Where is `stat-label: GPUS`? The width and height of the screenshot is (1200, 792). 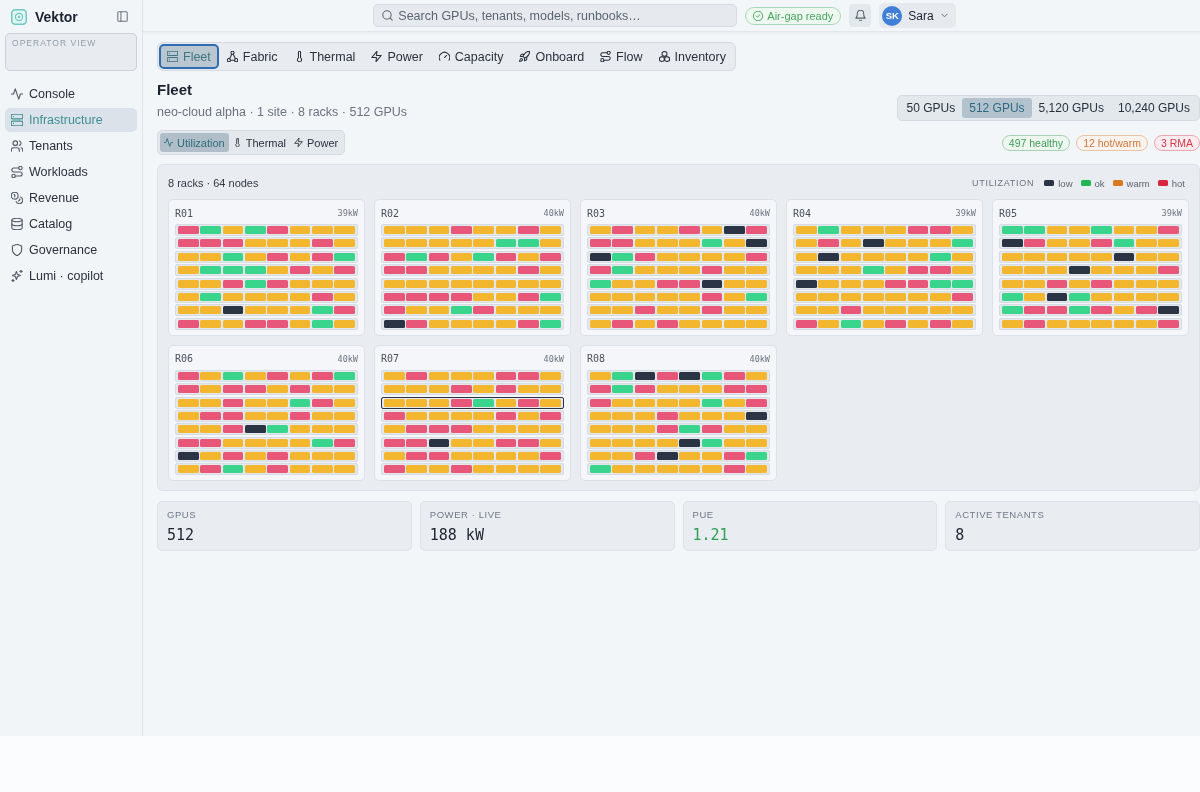 stat-label: GPUS is located at coordinates (182, 515).